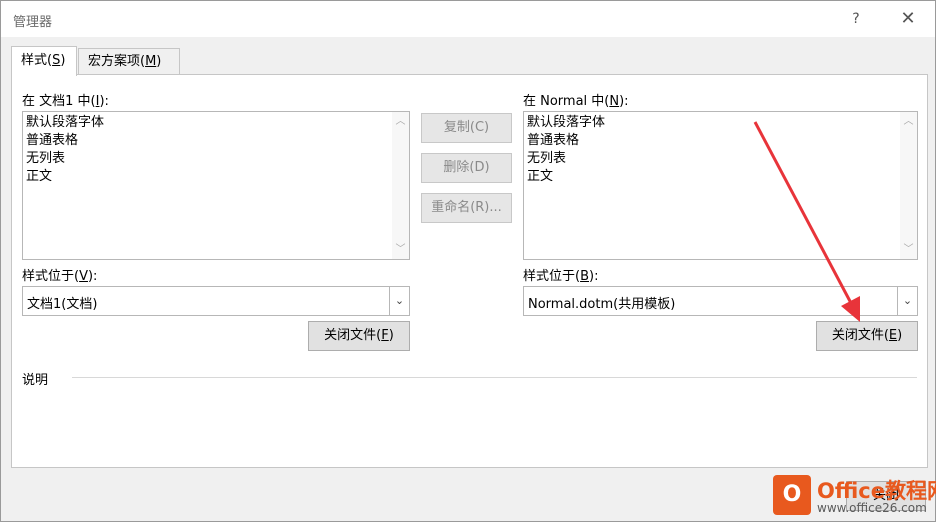 The height and width of the screenshot is (522, 936). What do you see at coordinates (35, 380) in the screenshot?
I see `description-label: 说明` at bounding box center [35, 380].